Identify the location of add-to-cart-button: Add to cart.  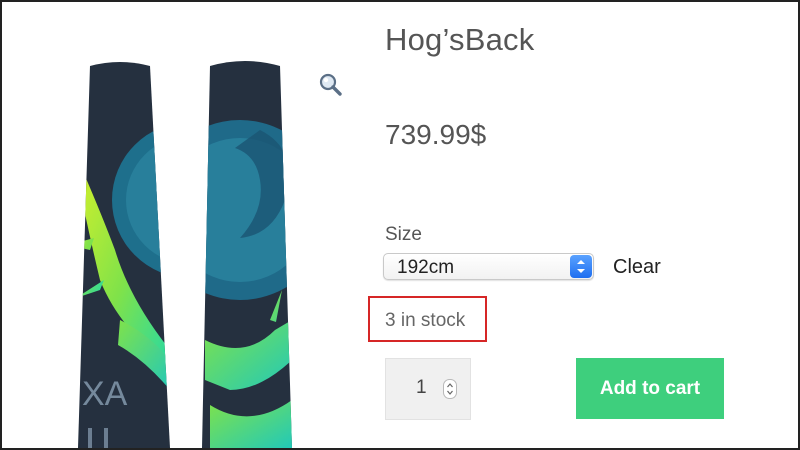
(650, 388).